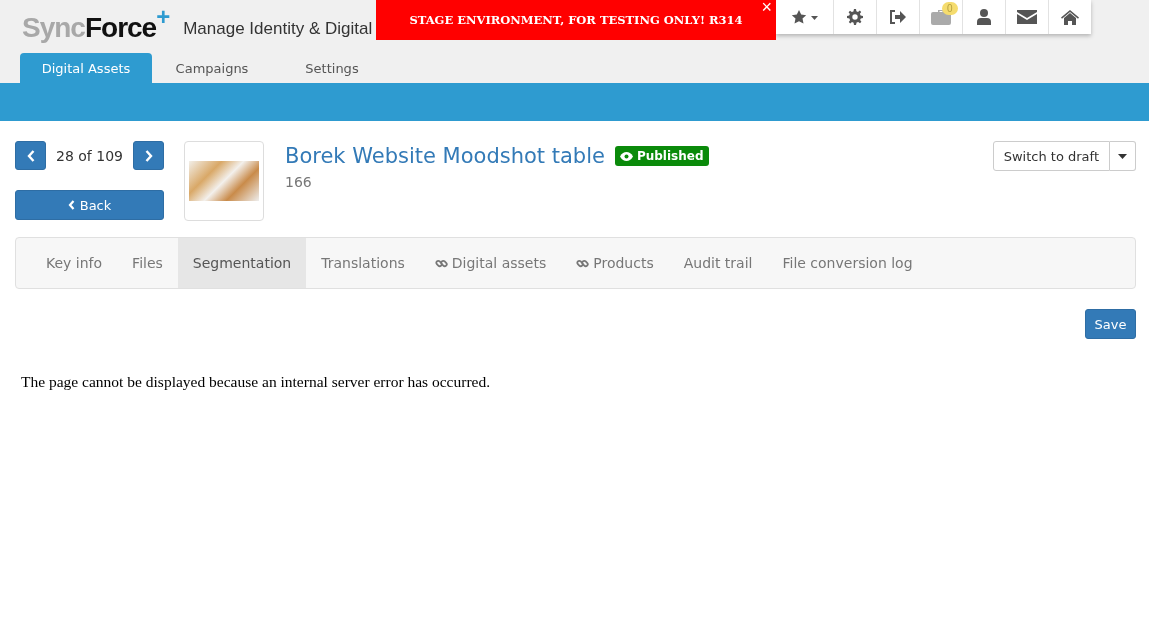  I want to click on asset-title: Borek Website Moodshot table, so click(445, 156).